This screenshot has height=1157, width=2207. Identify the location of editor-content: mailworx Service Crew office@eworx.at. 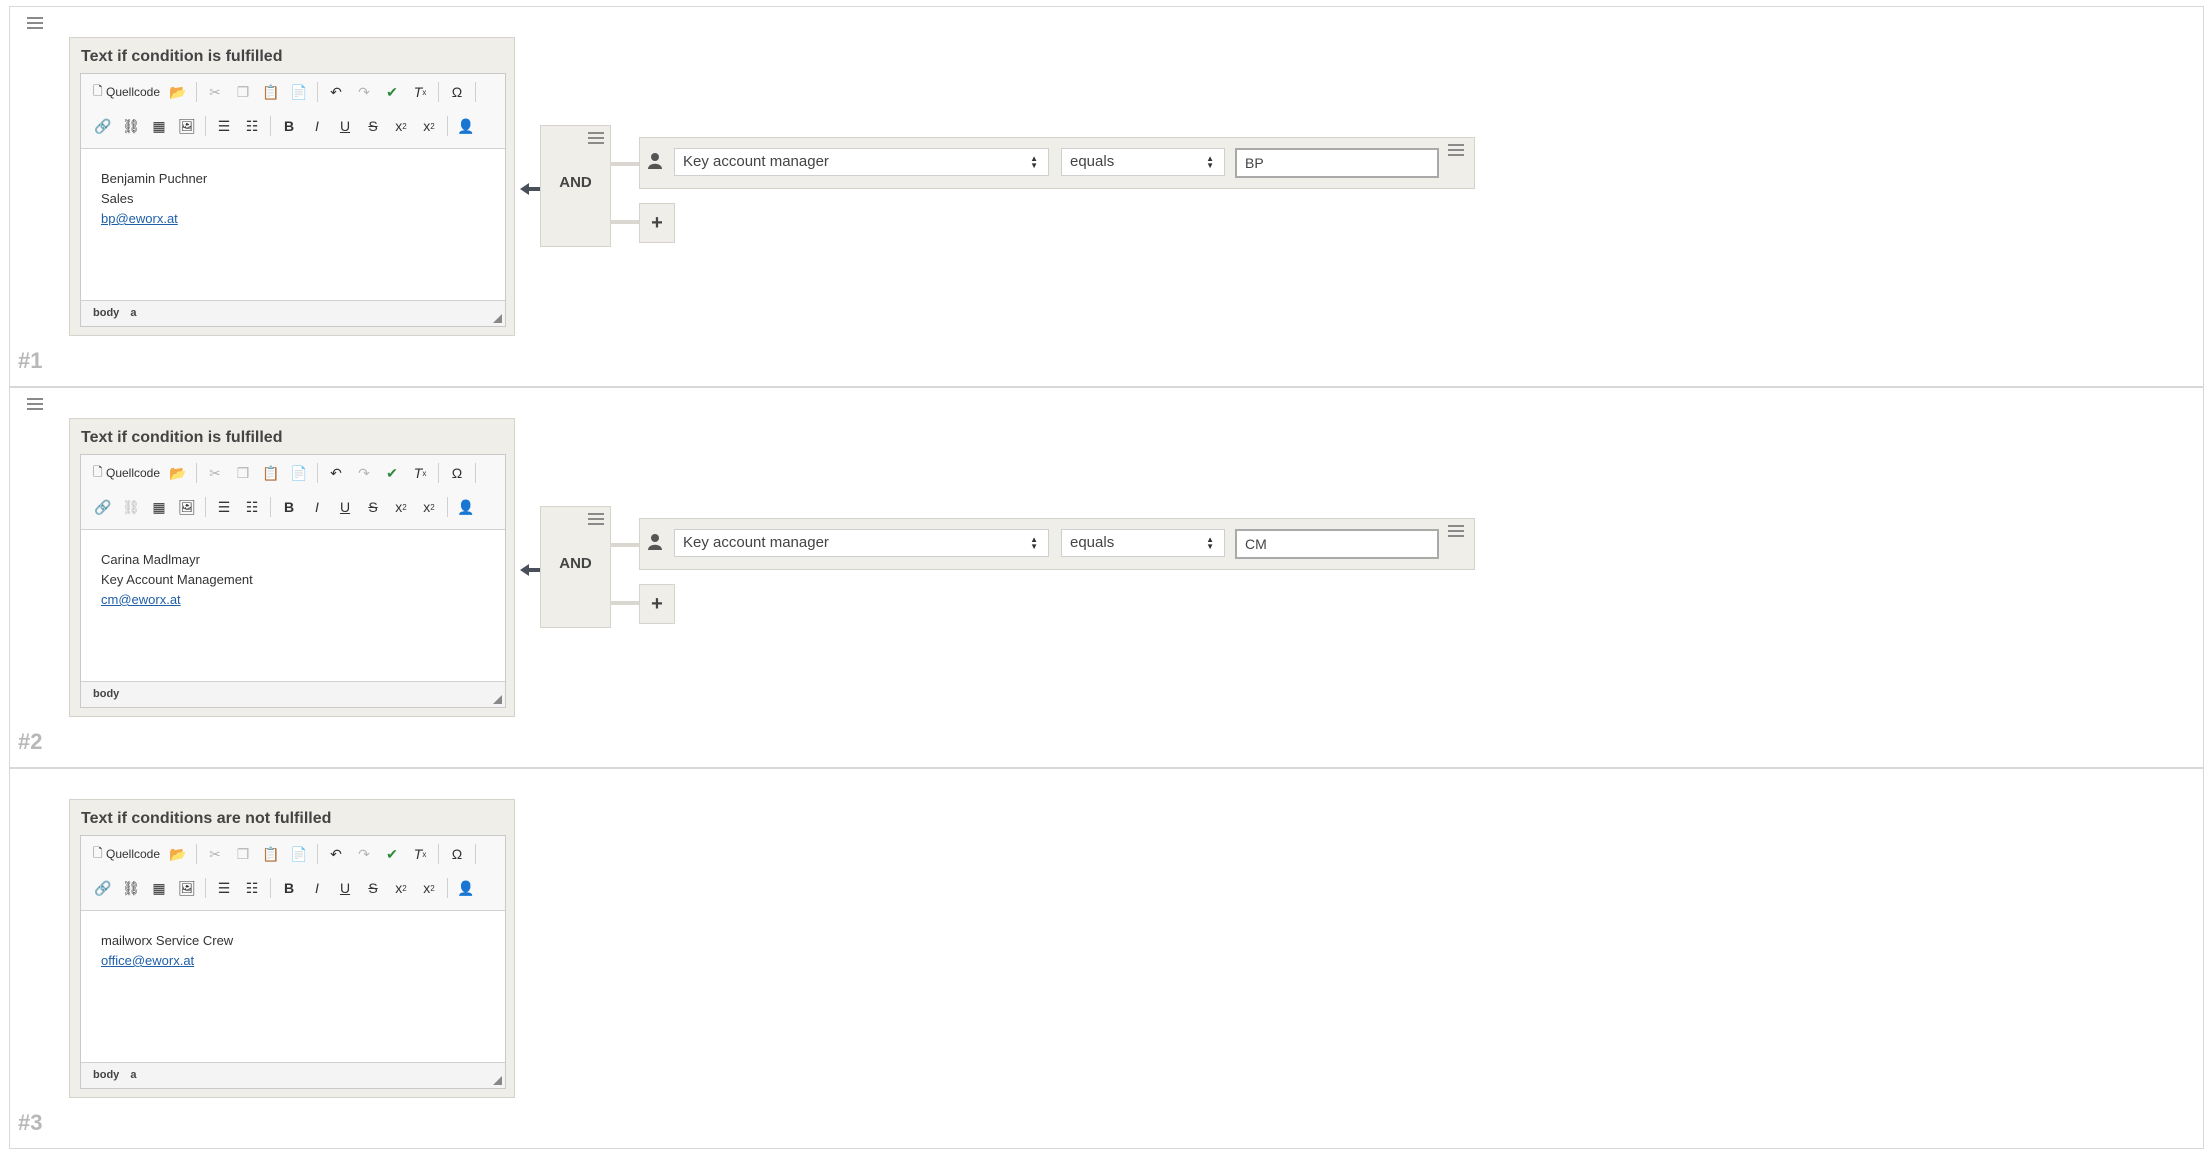
(293, 986).